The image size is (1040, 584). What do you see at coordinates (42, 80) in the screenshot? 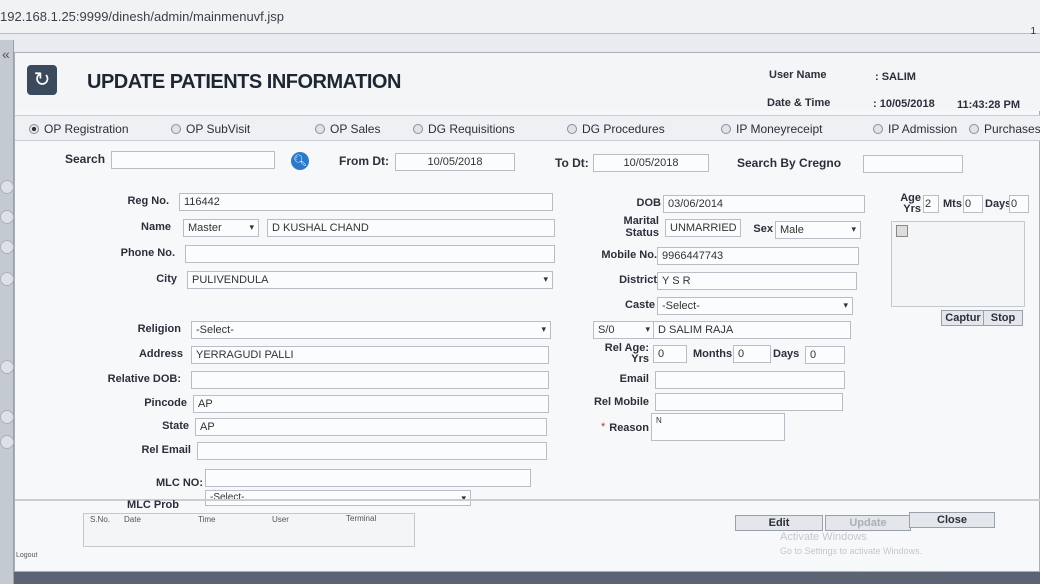
I see `refresh-icon: ↻` at bounding box center [42, 80].